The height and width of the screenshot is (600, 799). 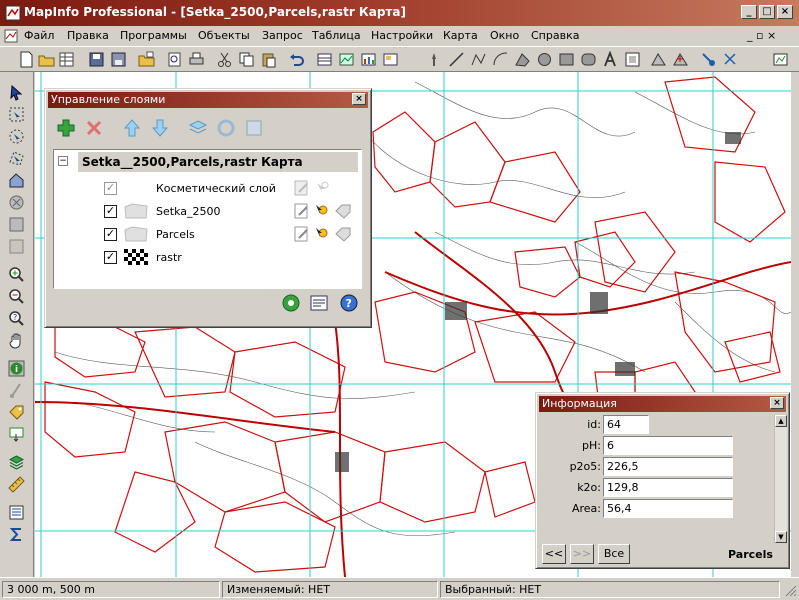 What do you see at coordinates (610, 589) in the screenshot?
I see `status-selectable-layer: Выбранный: НЕТ` at bounding box center [610, 589].